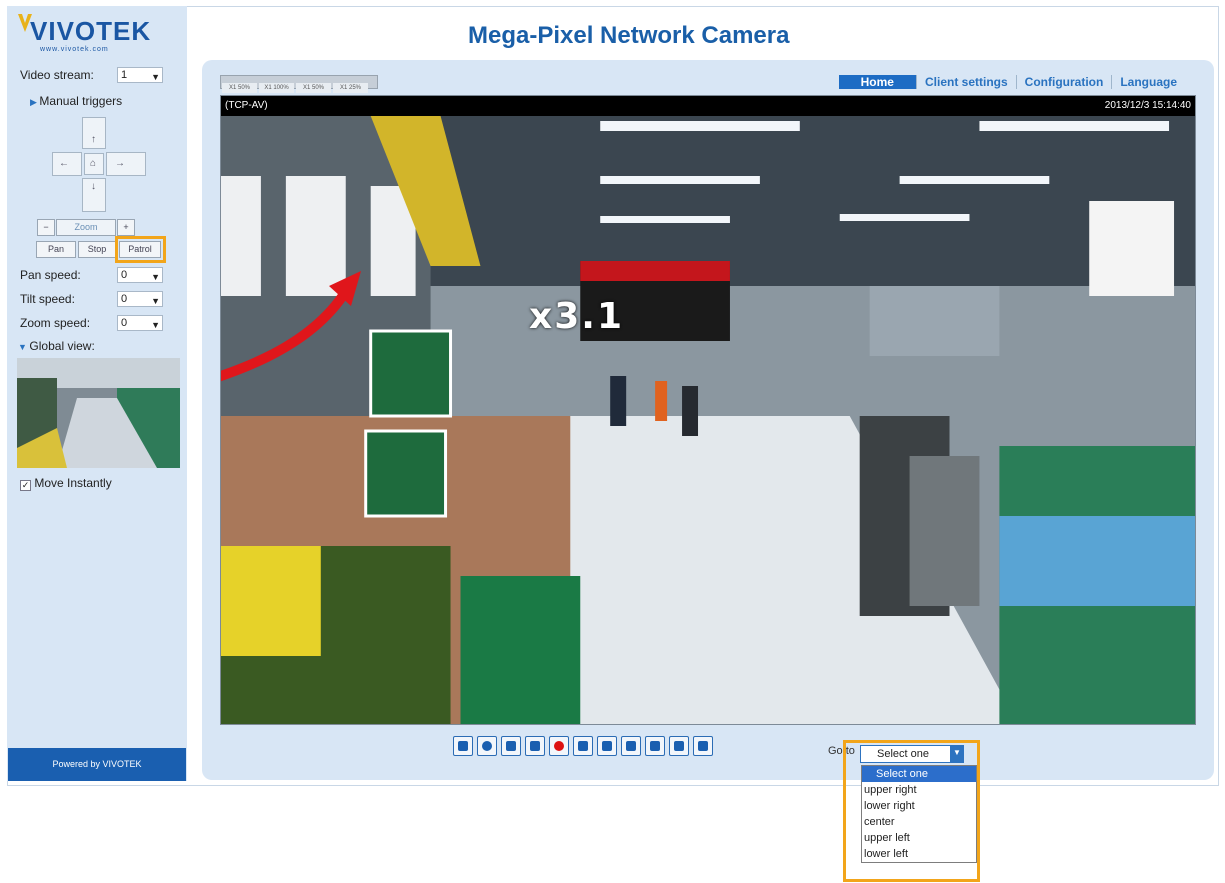  I want to click on vivotek-logo: VIVOTEK www.vivotek.com, so click(98, 31).